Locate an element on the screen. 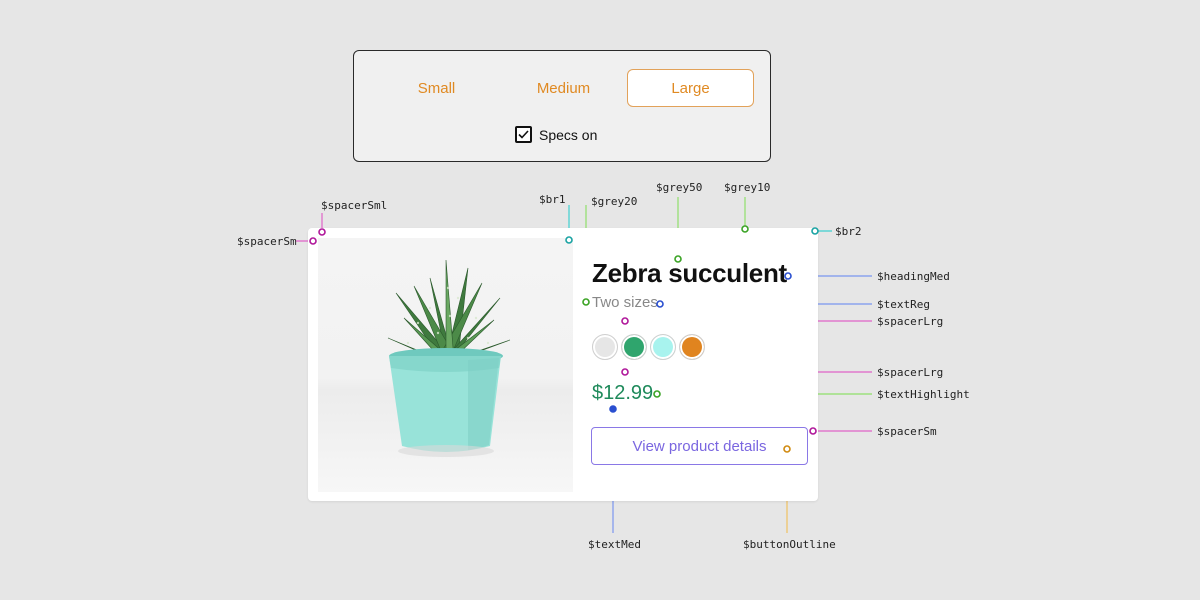 This screenshot has height=600, width=1200. annotation-spacer-sml: $spacerSml is located at coordinates (354, 205).